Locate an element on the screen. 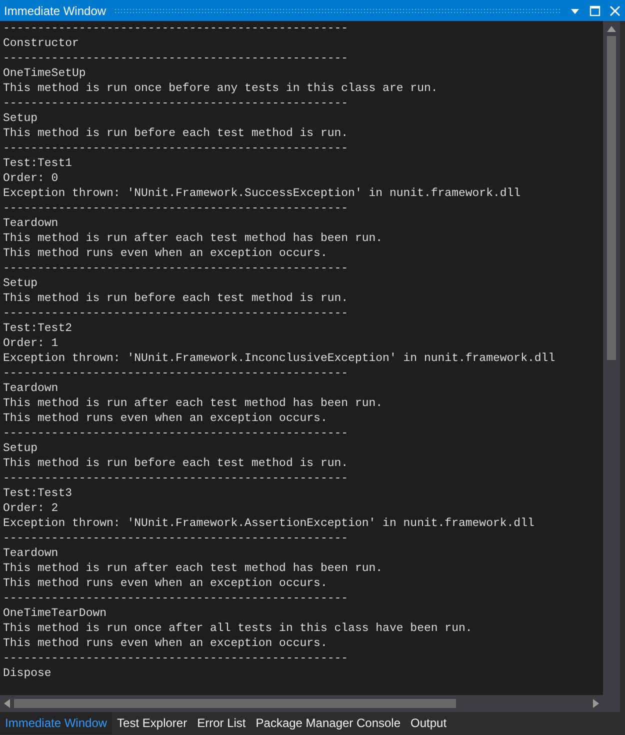 This screenshot has width=625, height=735. close-icon is located at coordinates (615, 10).